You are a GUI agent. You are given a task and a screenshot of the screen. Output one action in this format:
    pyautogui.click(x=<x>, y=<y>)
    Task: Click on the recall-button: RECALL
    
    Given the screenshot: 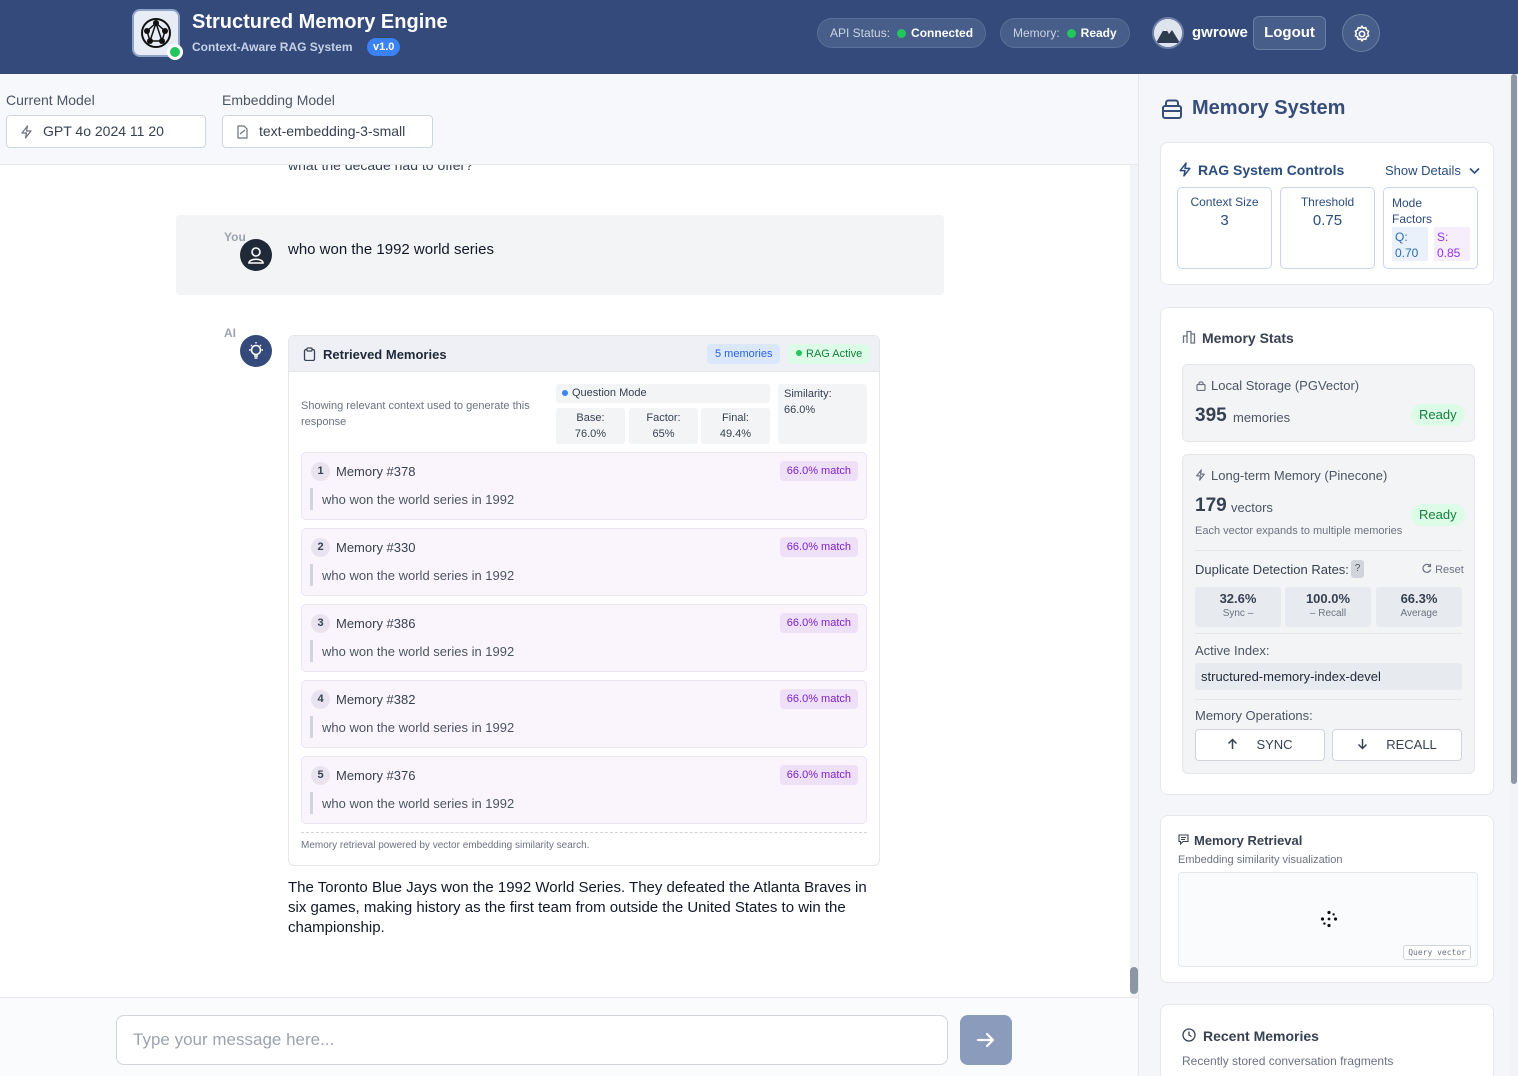 What is the action you would take?
    pyautogui.click(x=1397, y=745)
    